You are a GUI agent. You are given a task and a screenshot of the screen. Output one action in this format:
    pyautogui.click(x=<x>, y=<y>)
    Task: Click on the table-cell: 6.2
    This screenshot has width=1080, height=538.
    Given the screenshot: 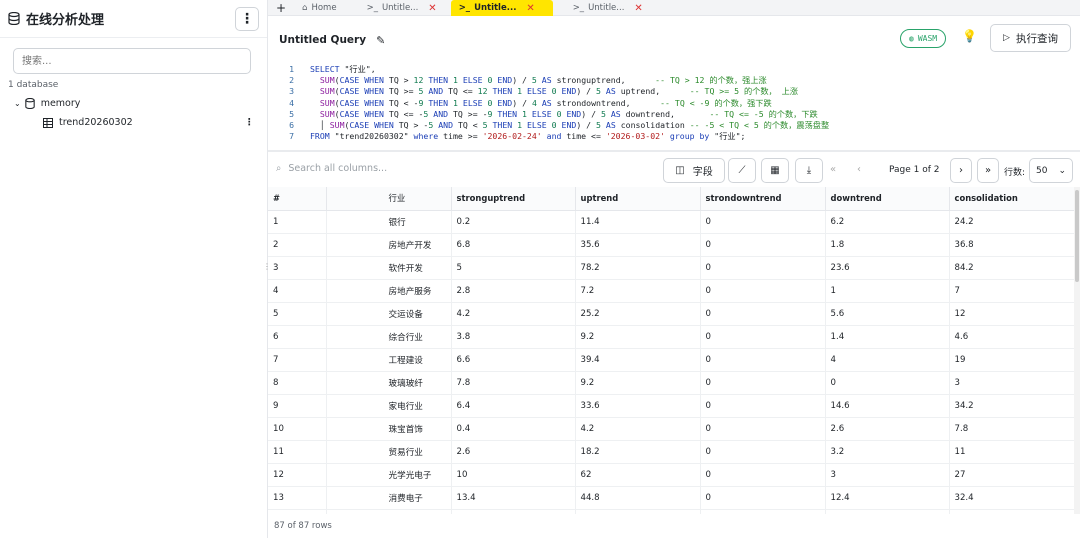 What is the action you would take?
    pyautogui.click(x=887, y=222)
    